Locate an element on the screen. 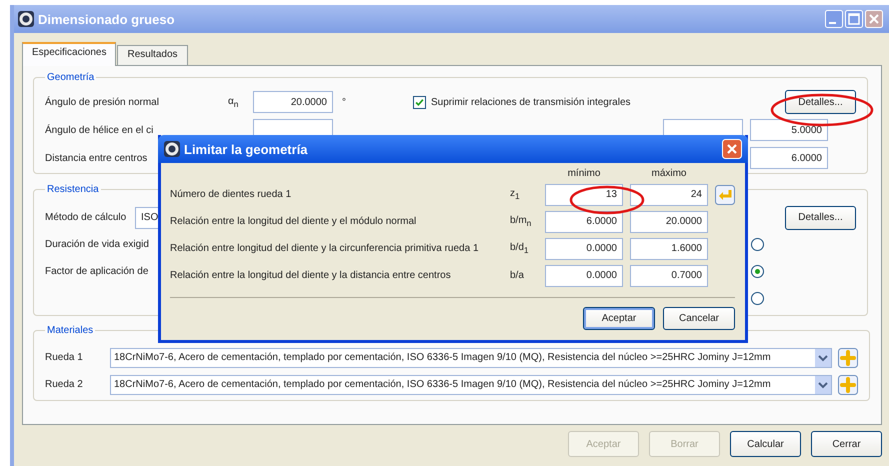  field-label: Rueda 2 is located at coordinates (64, 384).